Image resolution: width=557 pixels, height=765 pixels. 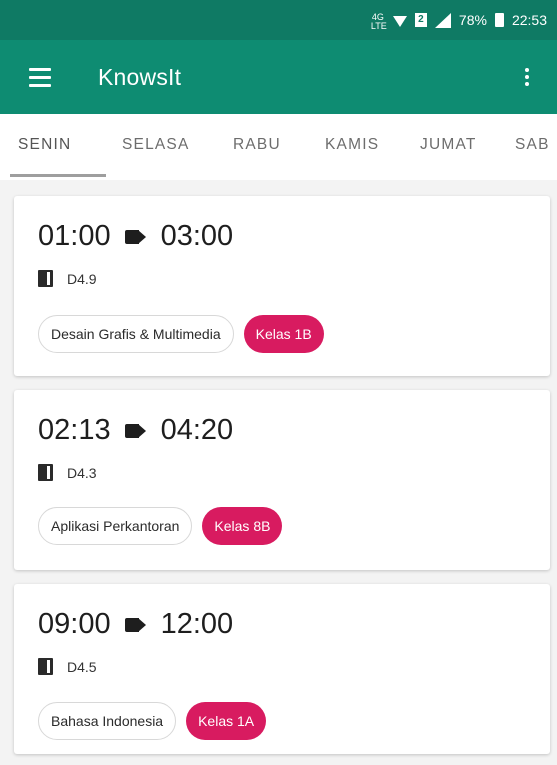 I want to click on hamburger-menu-icon, so click(x=35, y=77).